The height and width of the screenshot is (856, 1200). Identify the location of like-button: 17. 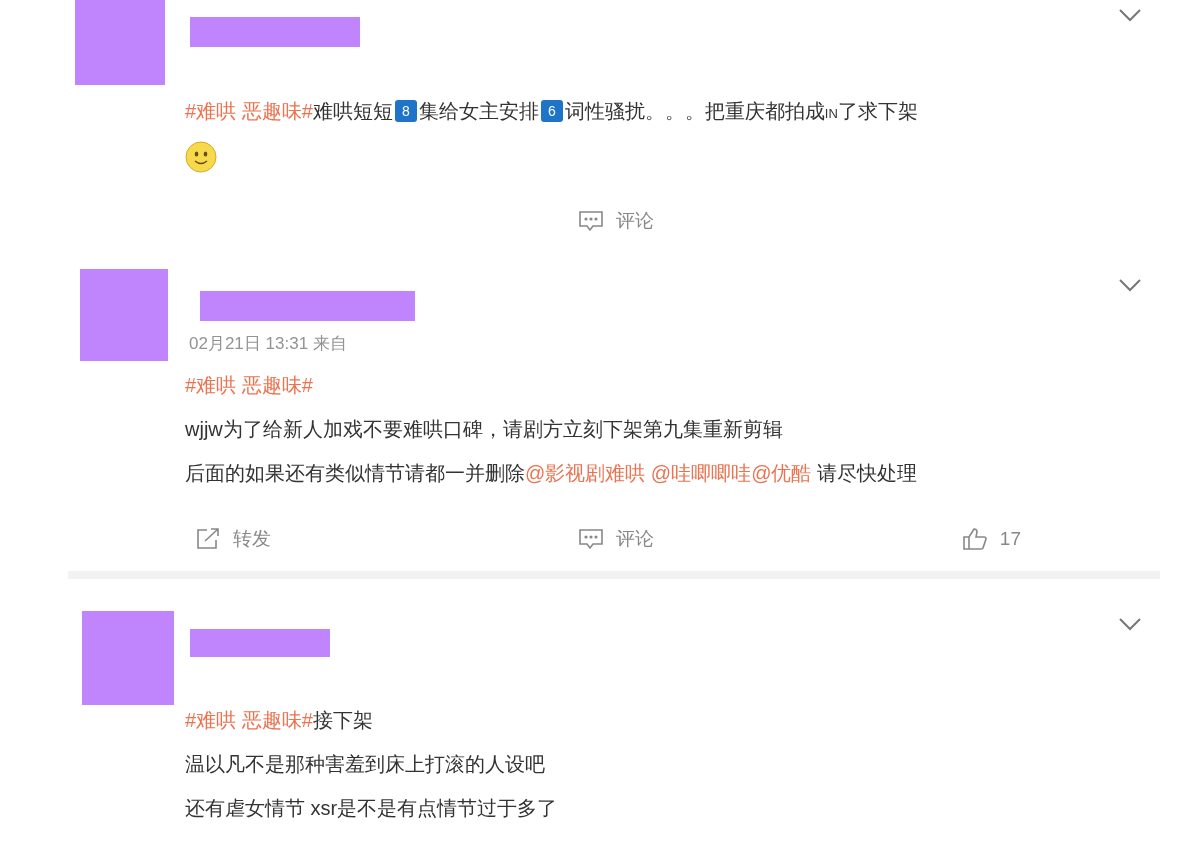
(991, 539).